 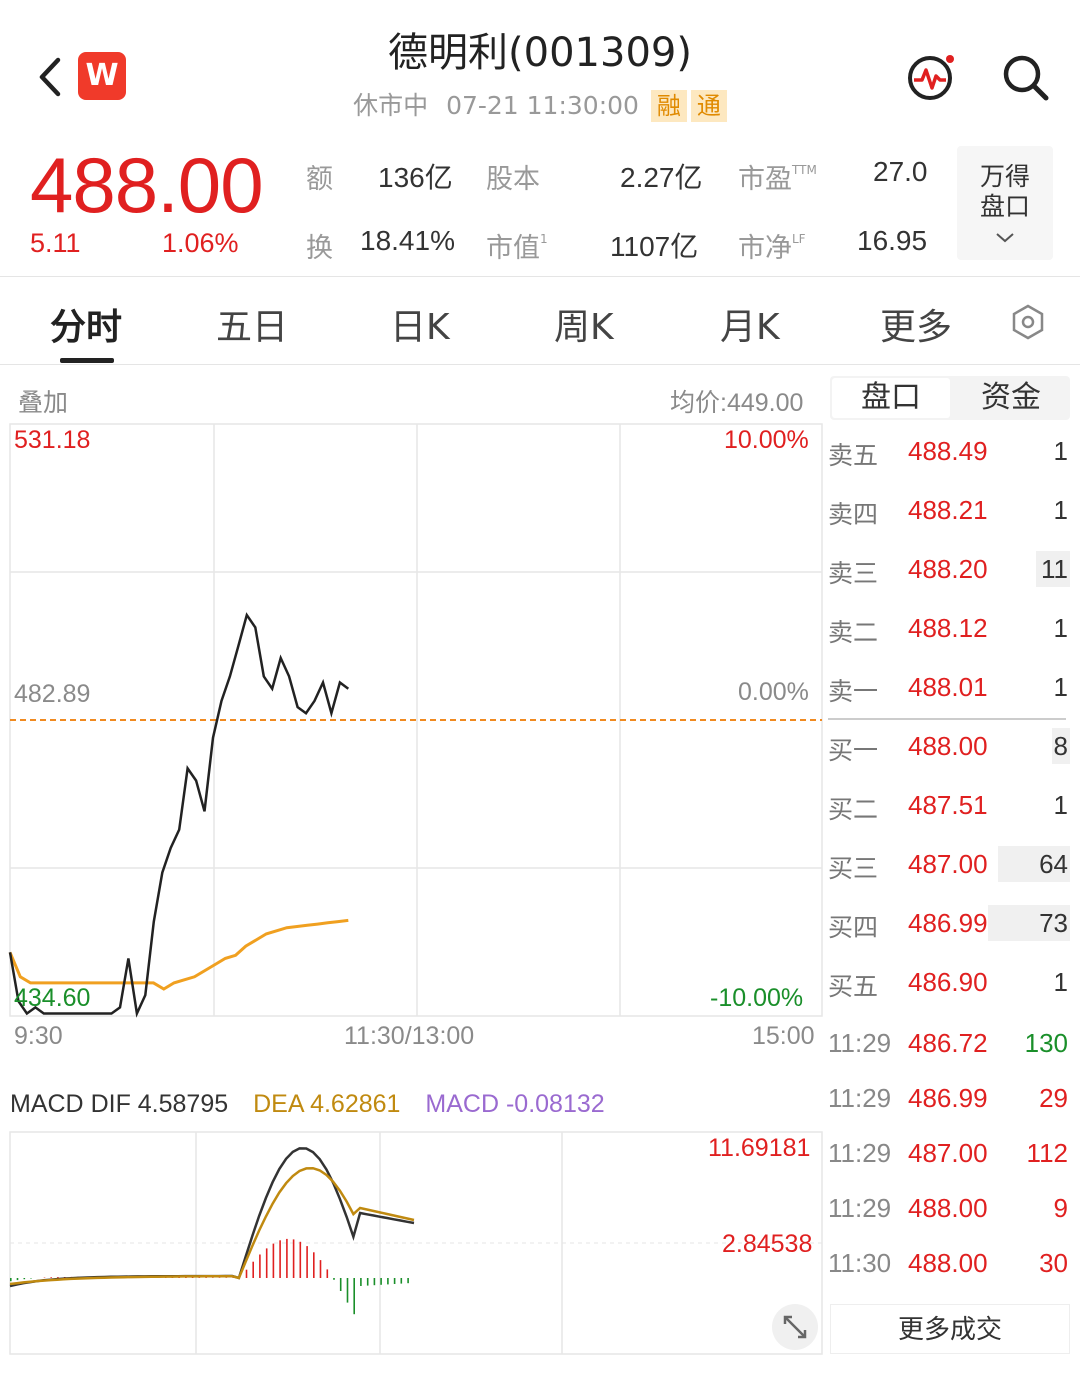 What do you see at coordinates (891, 398) in the screenshot?
I see `tab-orderbook: 盘口` at bounding box center [891, 398].